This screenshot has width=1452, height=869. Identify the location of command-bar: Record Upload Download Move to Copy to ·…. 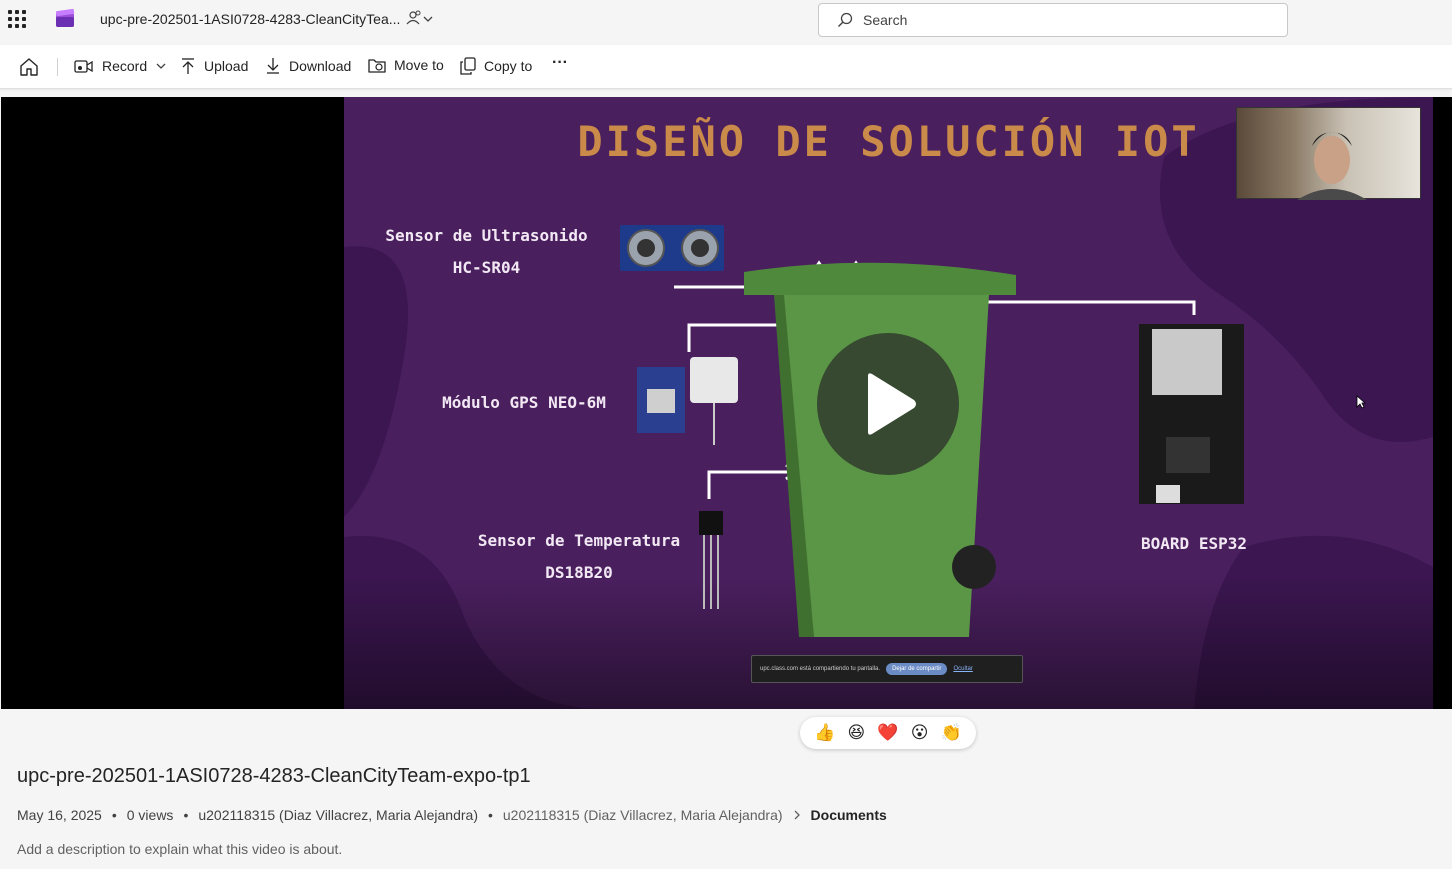
(726, 67).